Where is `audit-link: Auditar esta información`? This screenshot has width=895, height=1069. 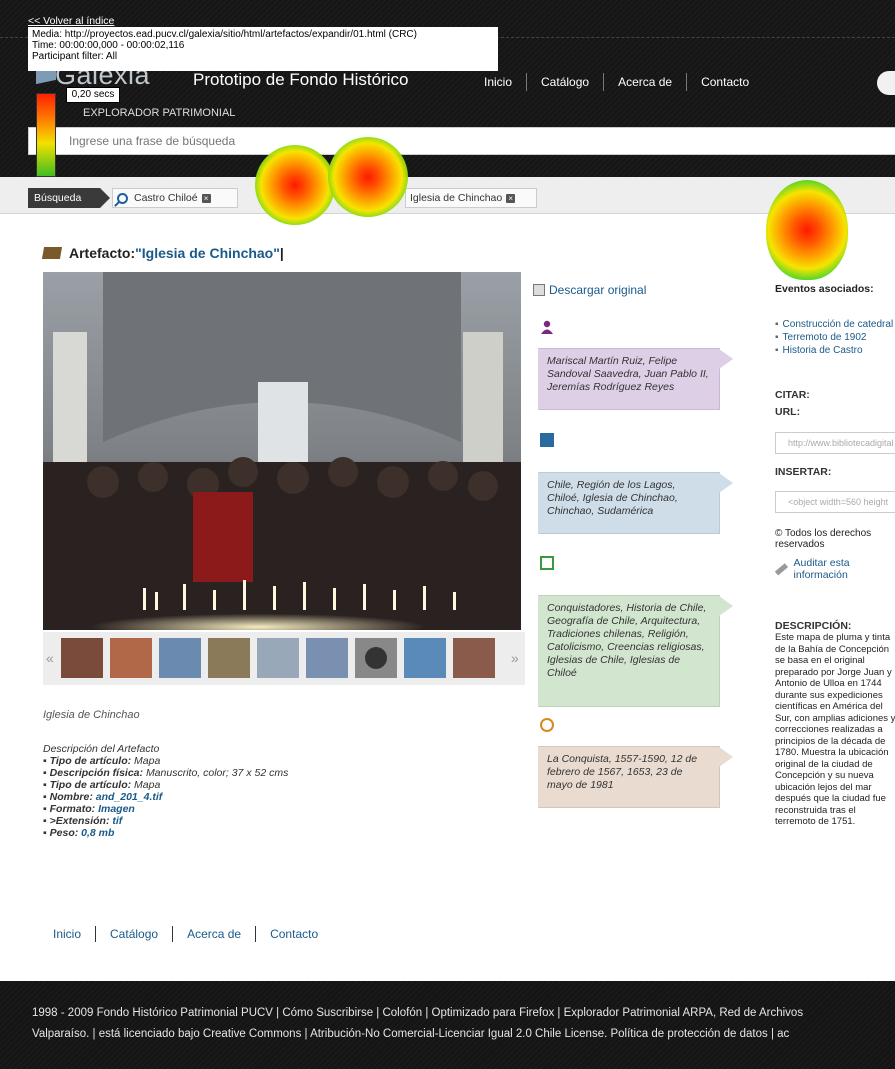 audit-link: Auditar esta información is located at coordinates (834, 569).